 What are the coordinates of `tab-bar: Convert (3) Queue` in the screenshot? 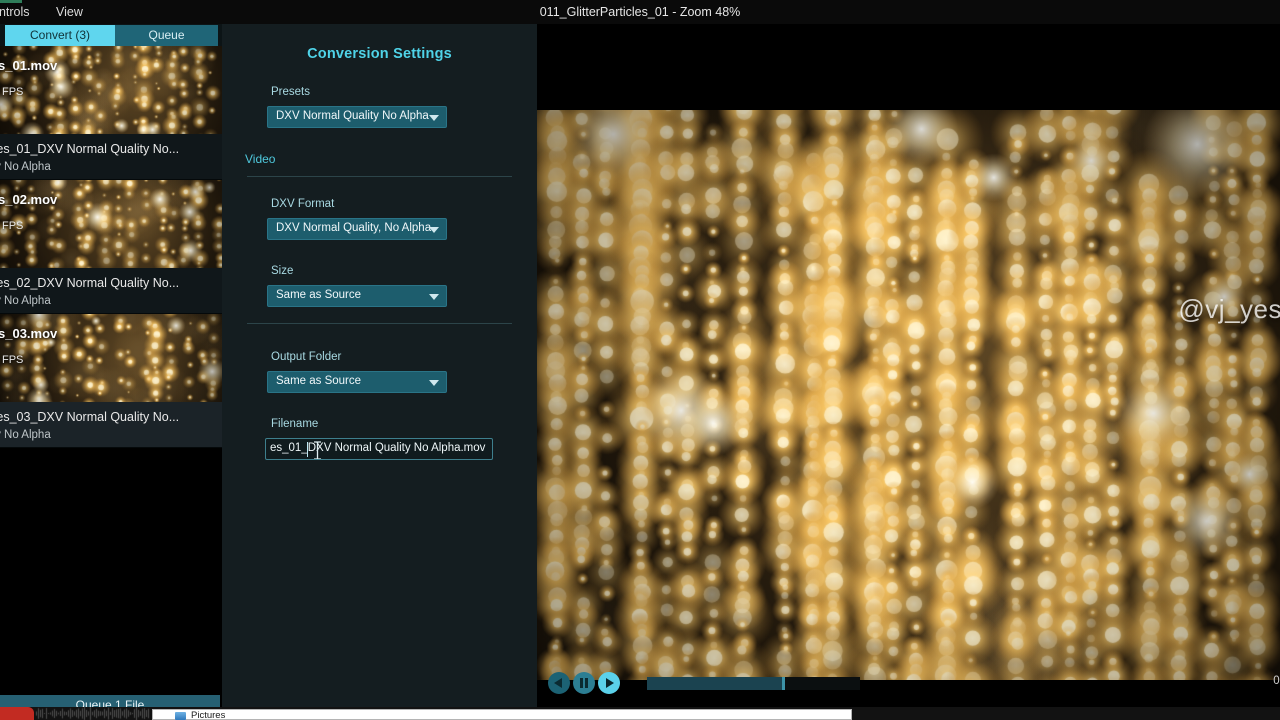 It's located at (111, 35).